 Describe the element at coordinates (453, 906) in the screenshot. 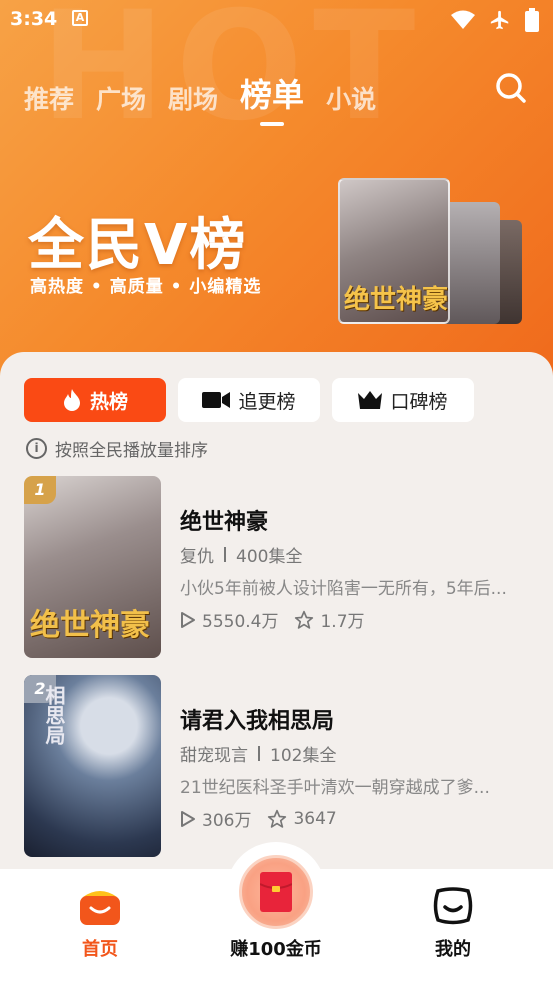

I see `profile-face-icon` at that location.